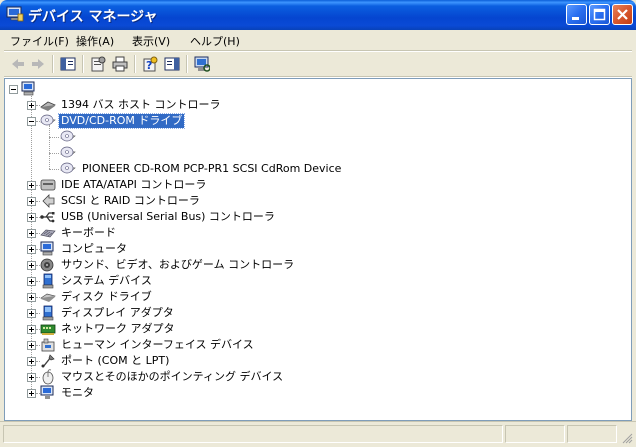 This screenshot has width=636, height=447. Describe the element at coordinates (318, 15) in the screenshot. I see `title-bar: デバイス マネージャ` at that location.